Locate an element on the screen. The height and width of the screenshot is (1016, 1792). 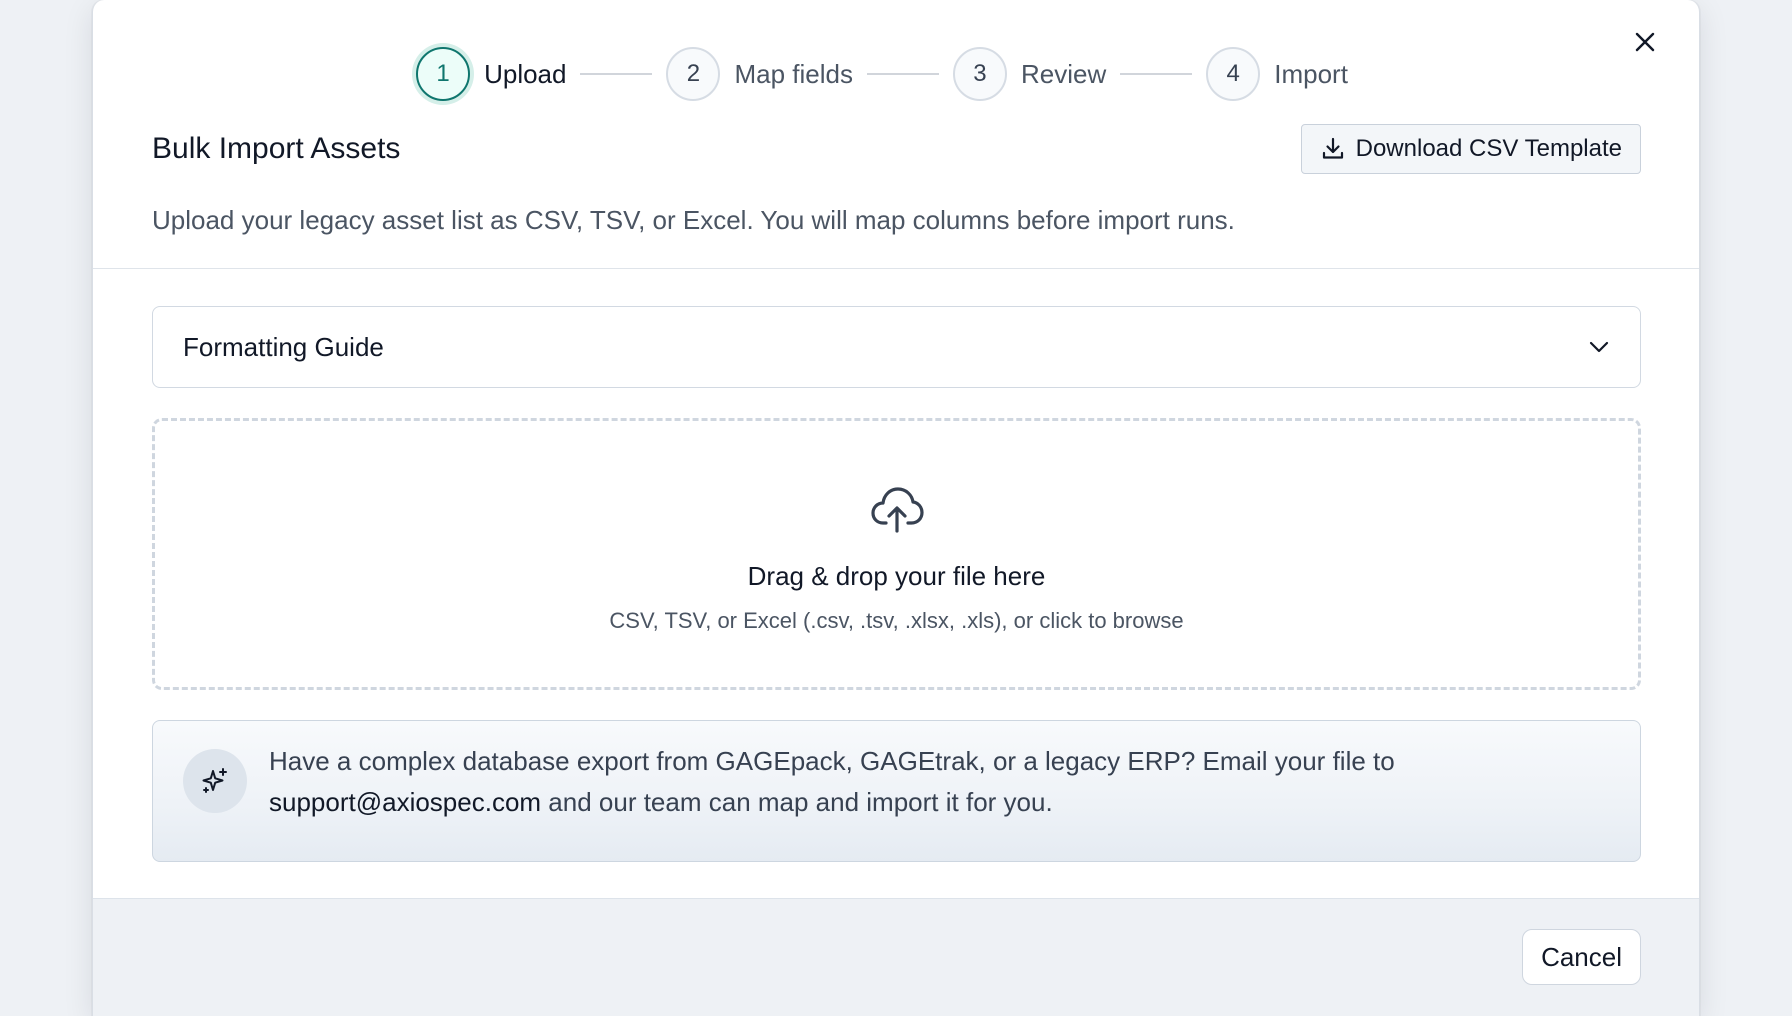
step-number: 1 is located at coordinates (443, 74).